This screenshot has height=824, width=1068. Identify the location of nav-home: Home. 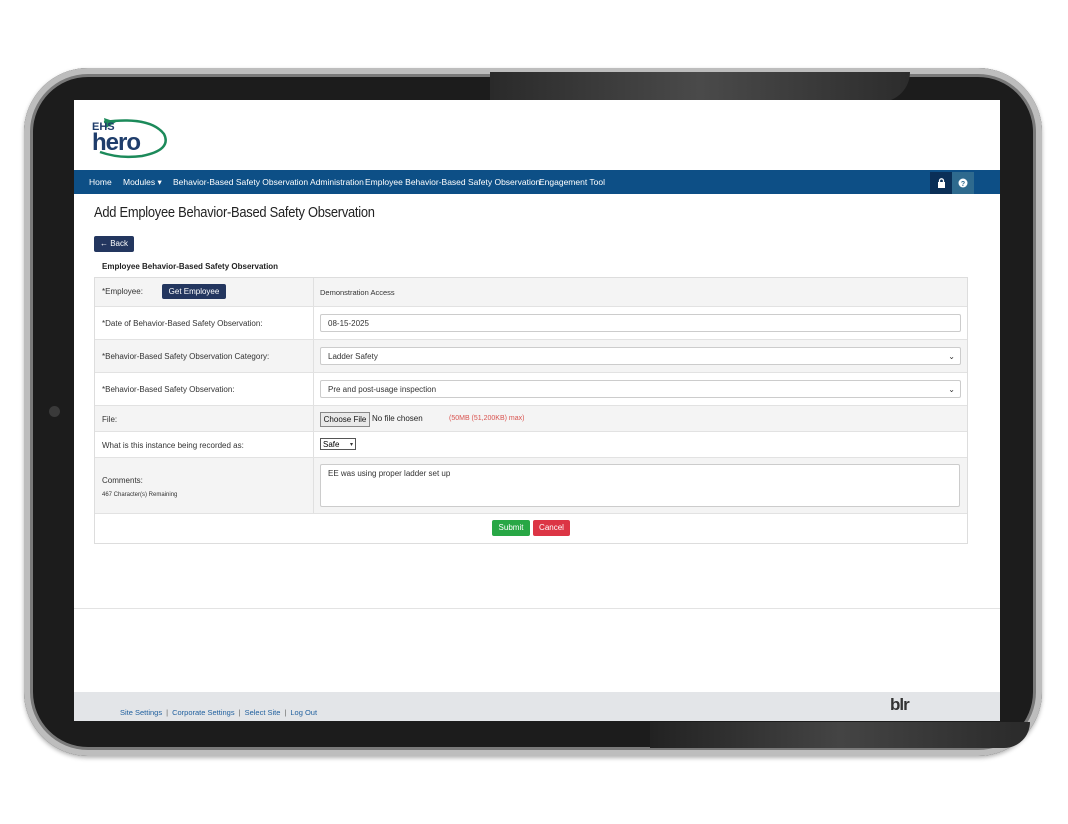
(100, 182).